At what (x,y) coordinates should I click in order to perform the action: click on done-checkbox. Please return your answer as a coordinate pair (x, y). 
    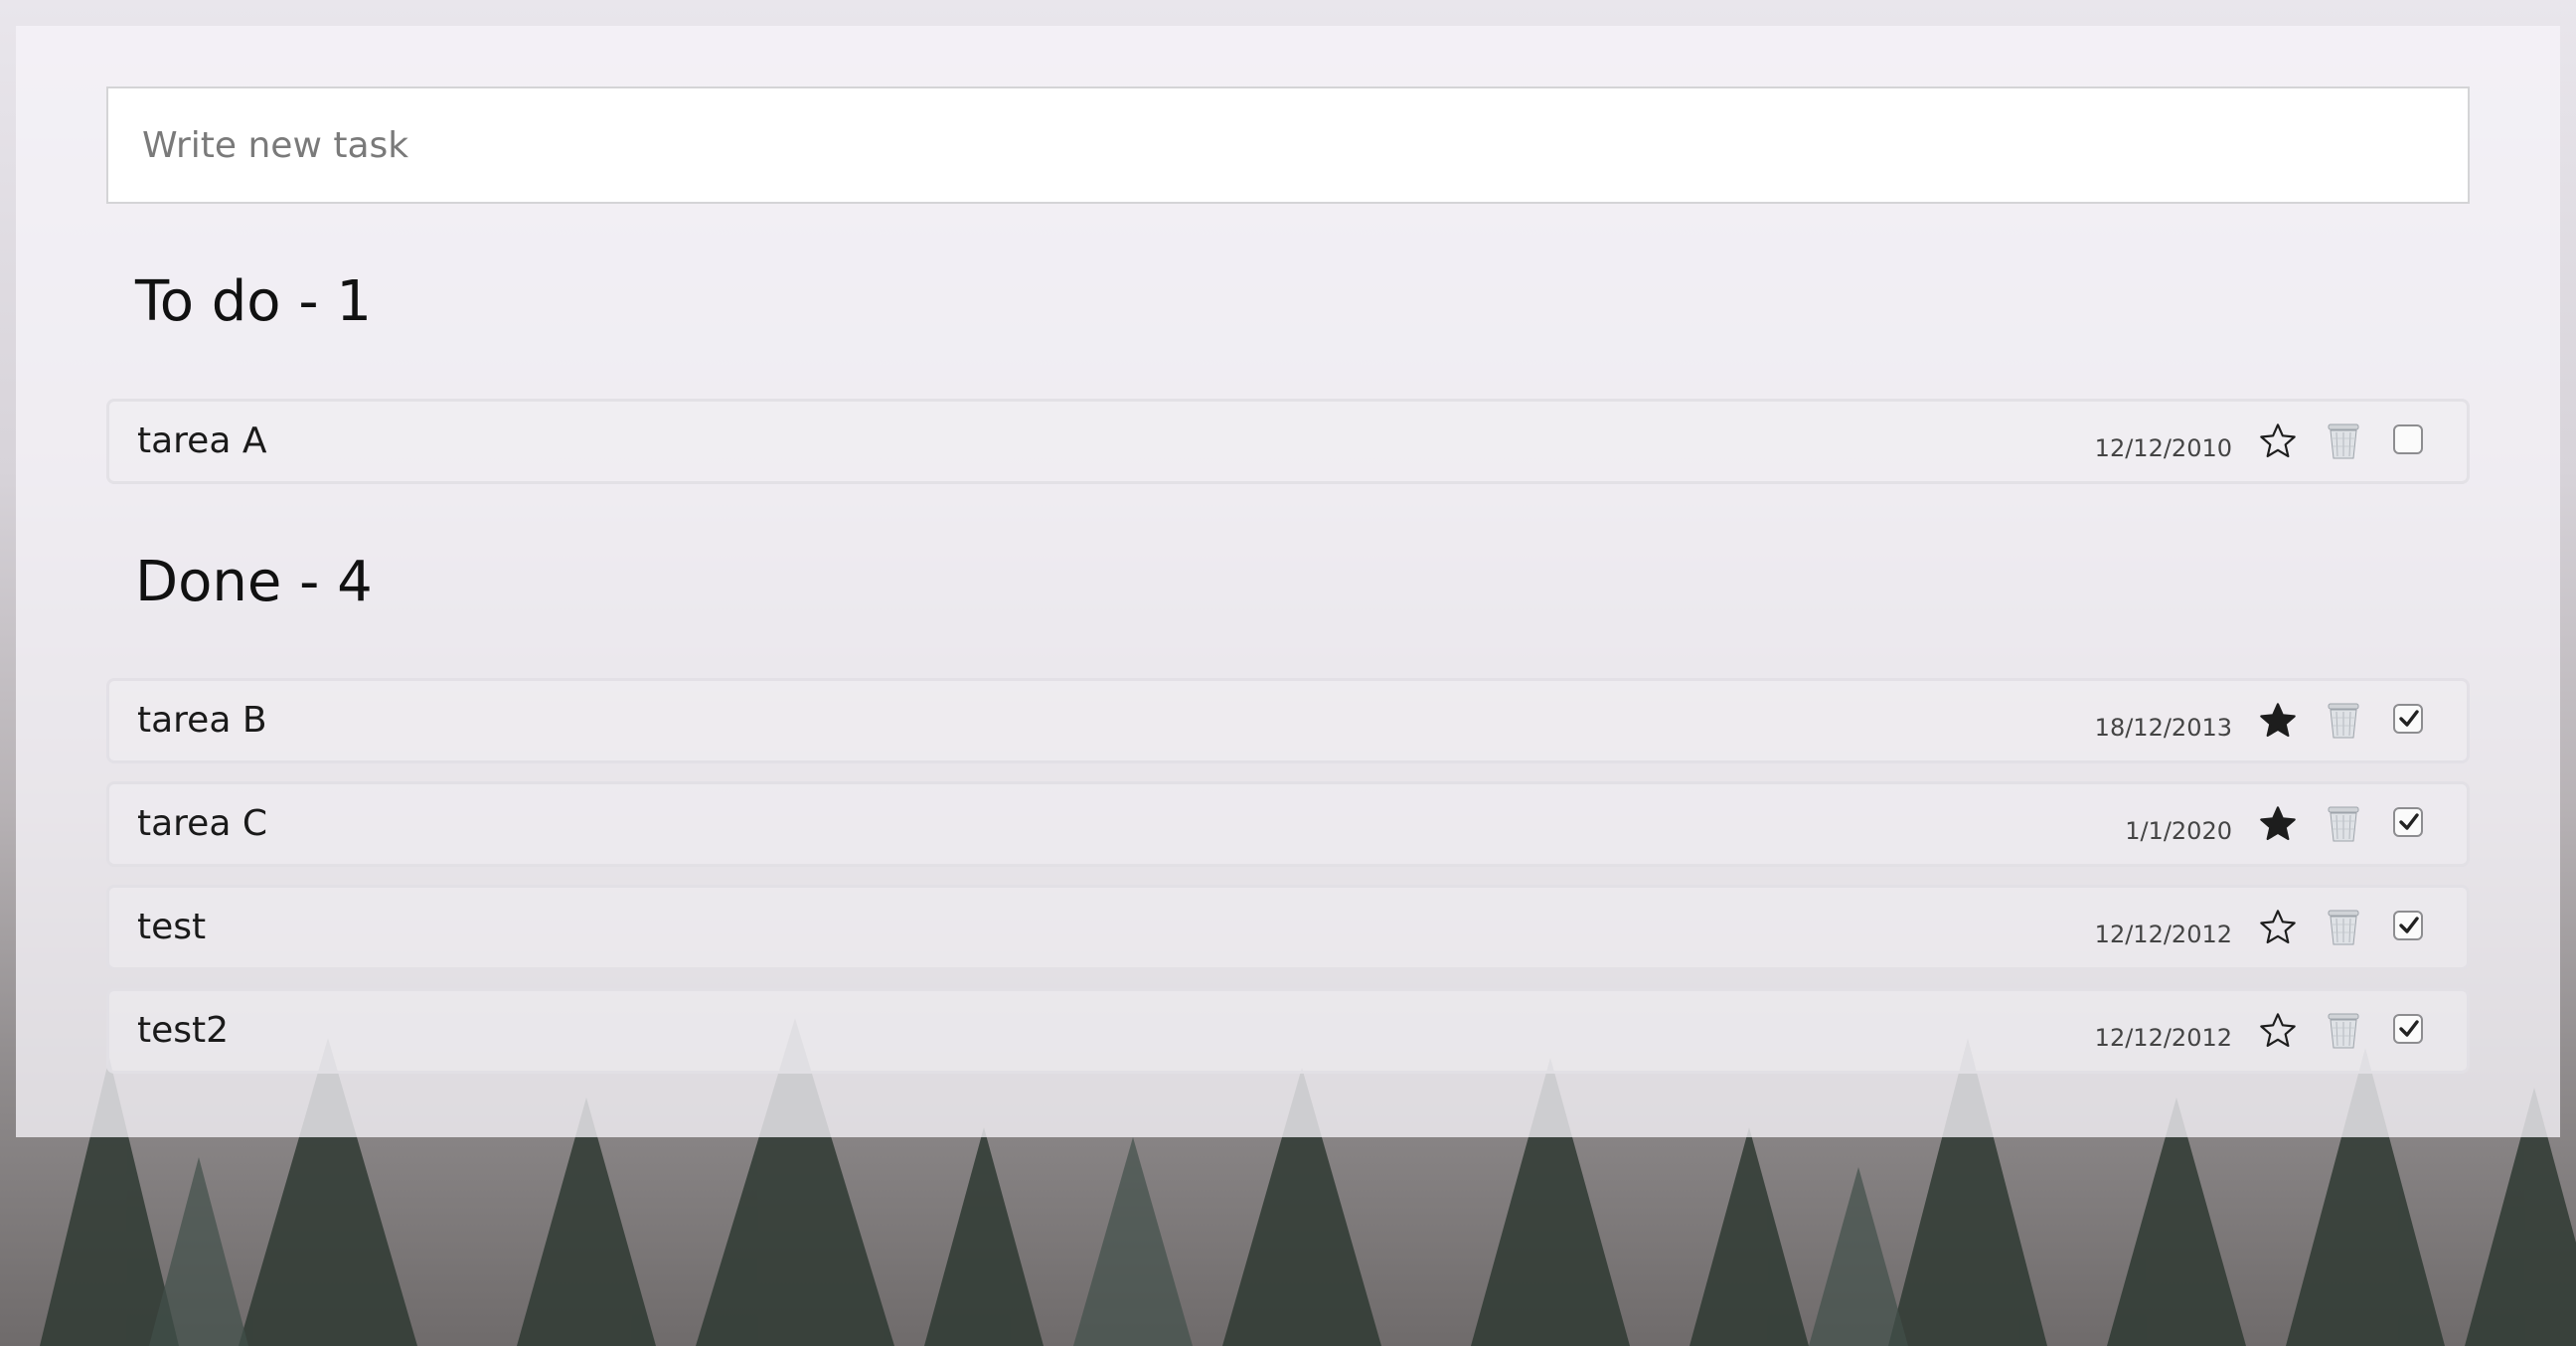
    Looking at the image, I should click on (2408, 439).